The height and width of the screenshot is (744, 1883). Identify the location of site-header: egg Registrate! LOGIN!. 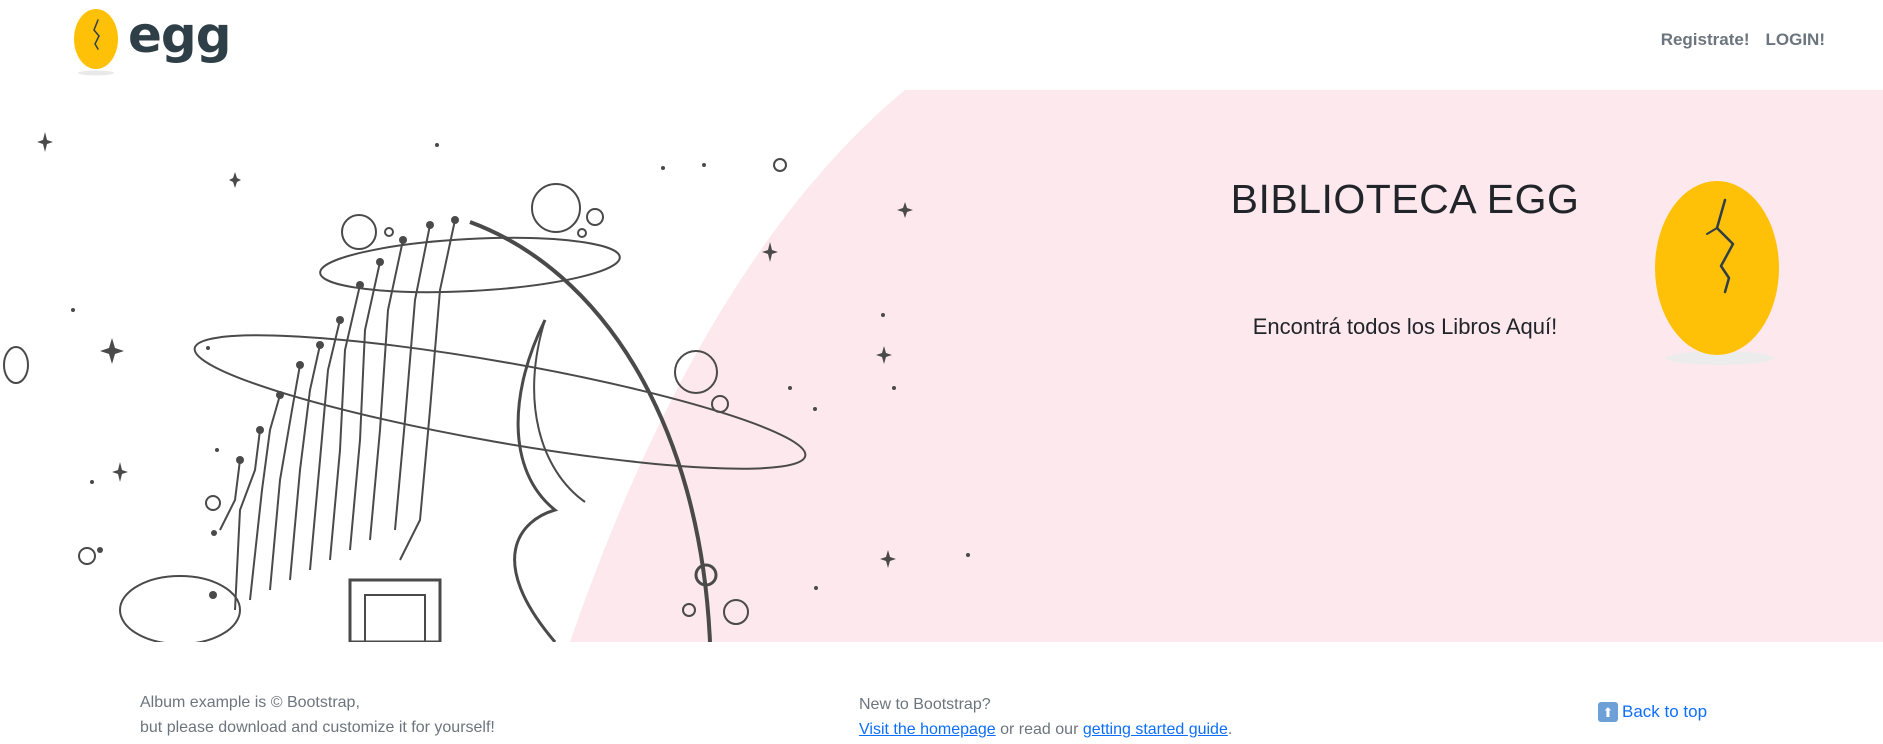
(941, 45).